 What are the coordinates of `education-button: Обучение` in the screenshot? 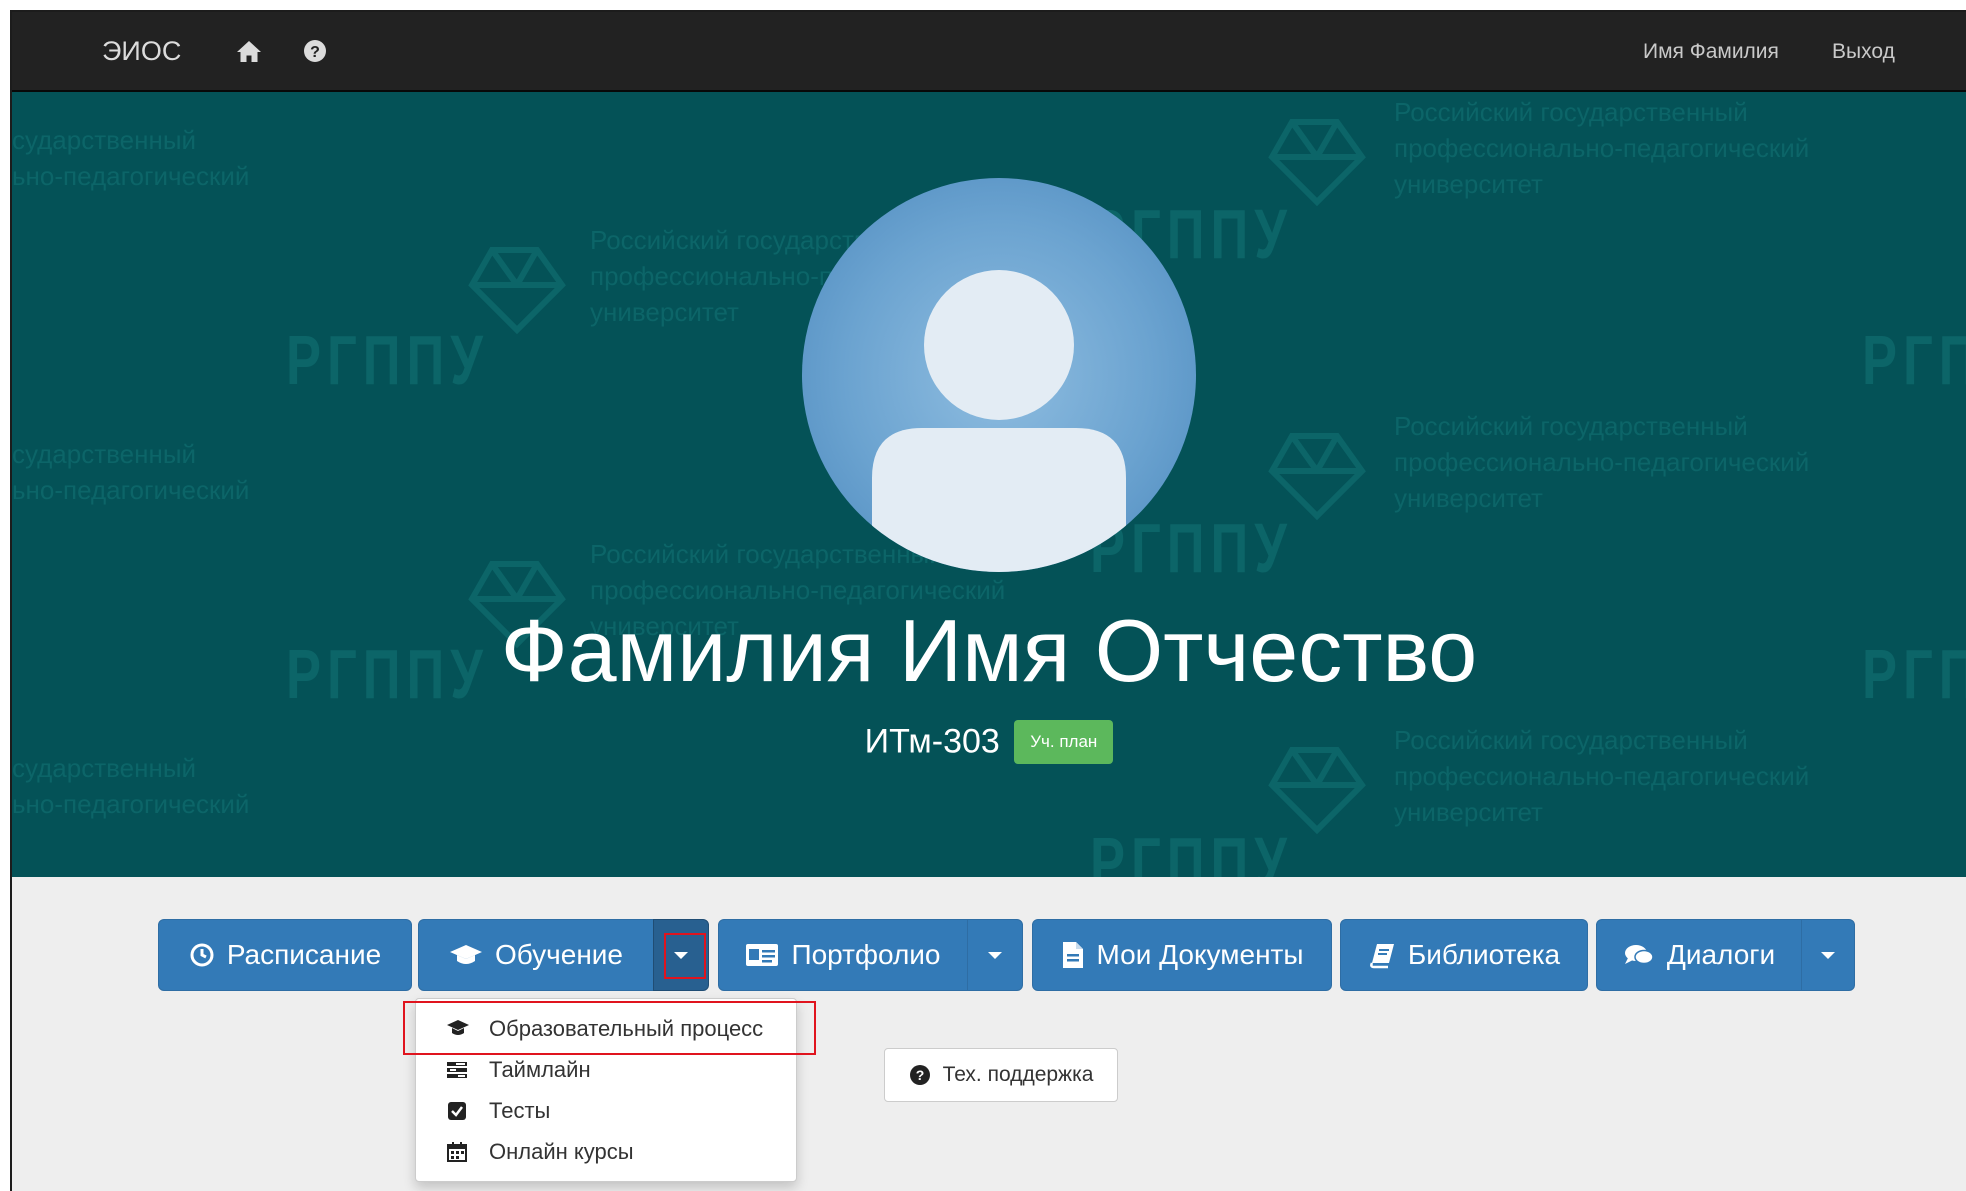 It's located at (536, 955).